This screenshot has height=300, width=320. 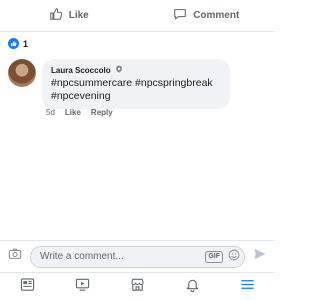 I want to click on comment-button: Comment, so click(x=207, y=15).